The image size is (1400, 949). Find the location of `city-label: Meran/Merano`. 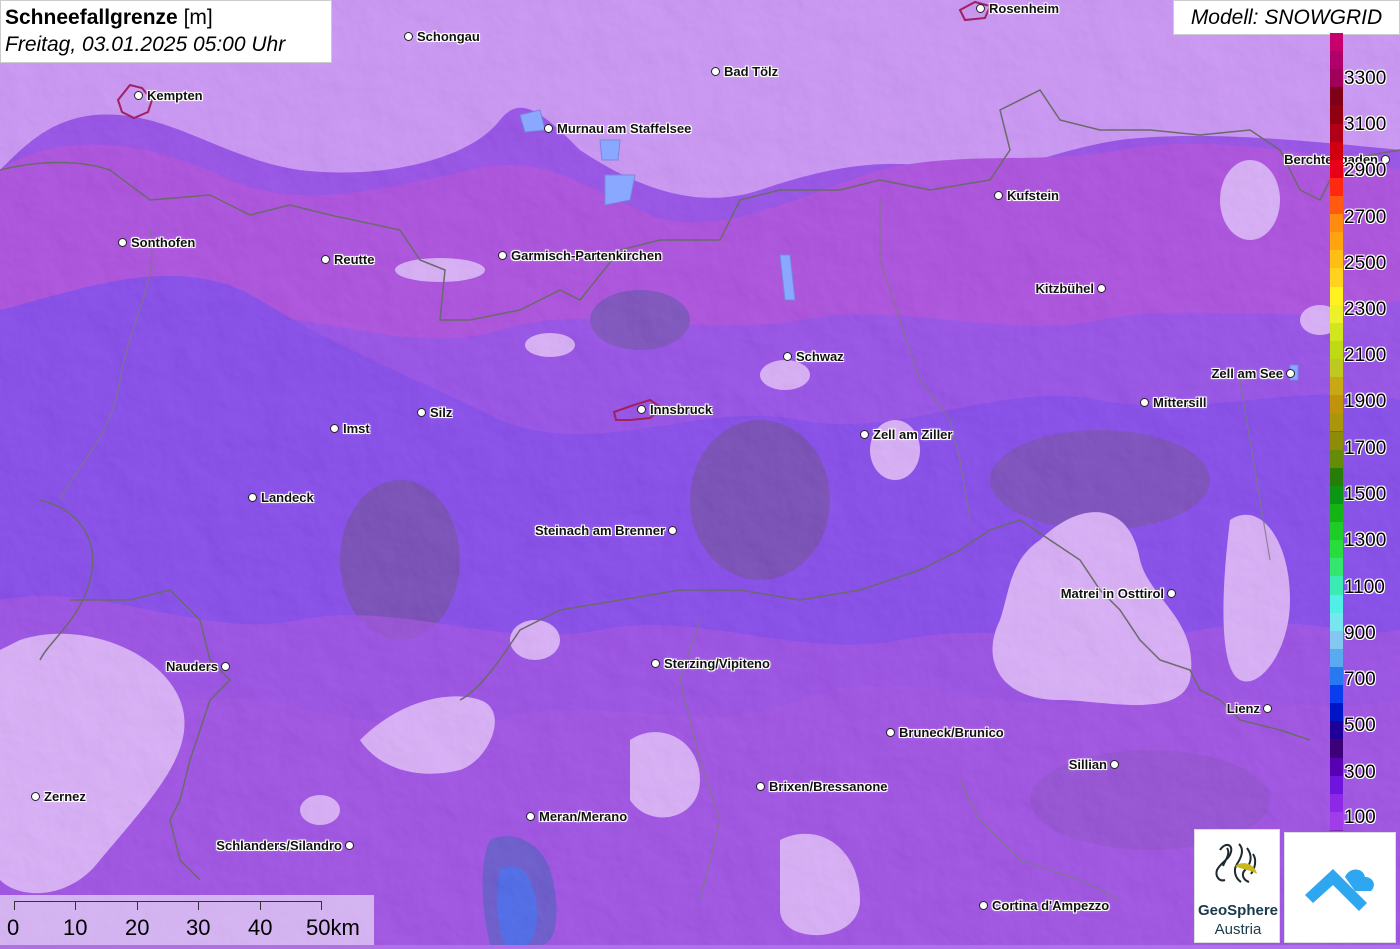

city-label: Meran/Merano is located at coordinates (583, 816).